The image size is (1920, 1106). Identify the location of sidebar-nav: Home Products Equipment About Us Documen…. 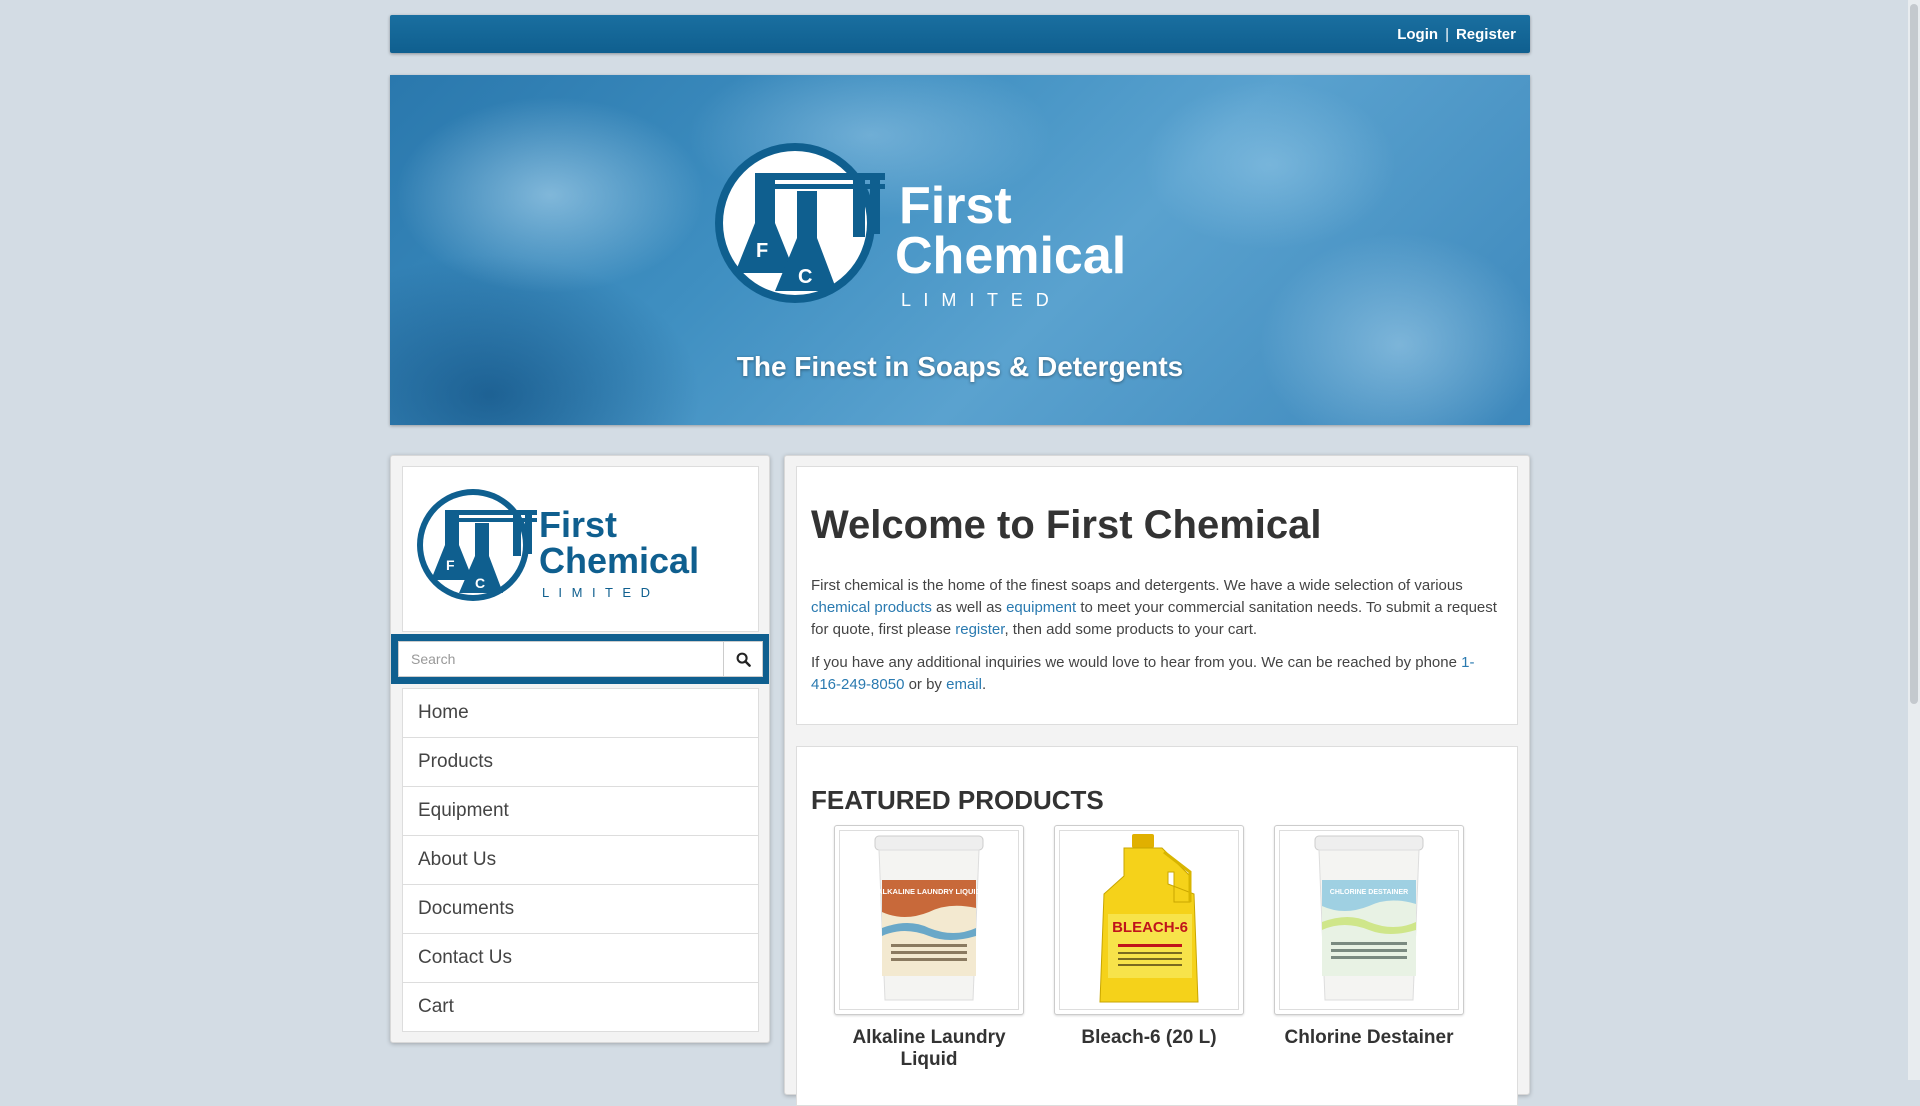
(580, 860).